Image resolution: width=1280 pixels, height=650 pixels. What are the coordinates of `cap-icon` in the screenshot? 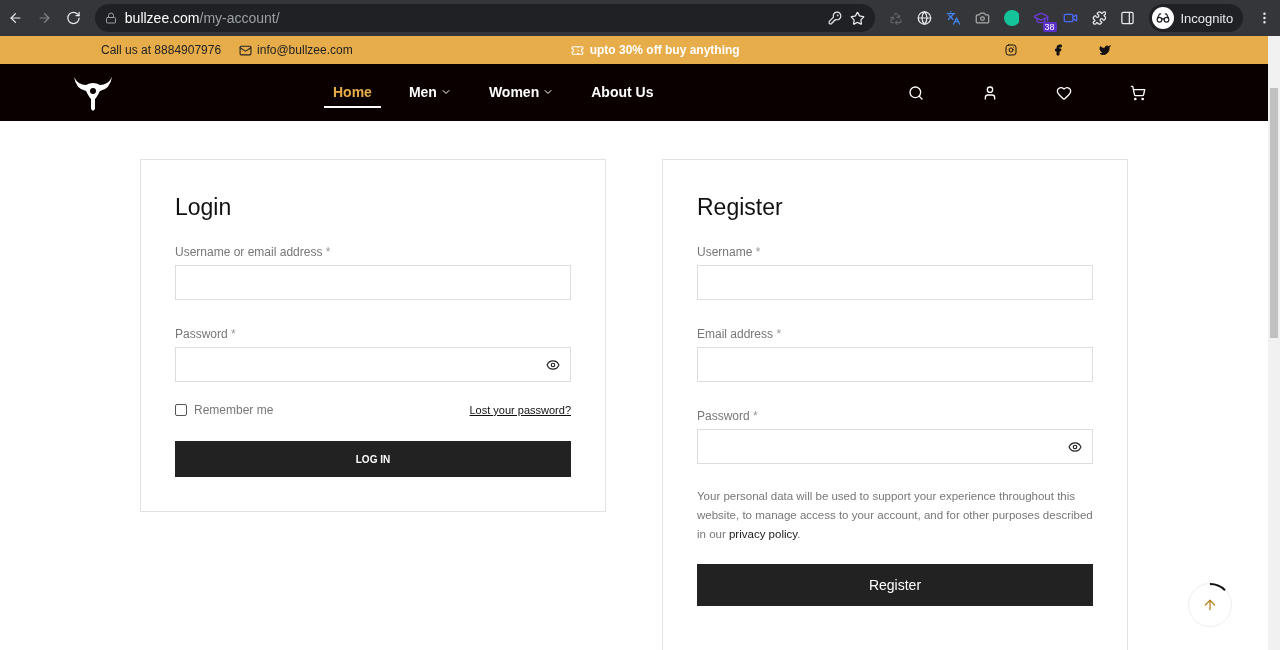 It's located at (1040, 18).